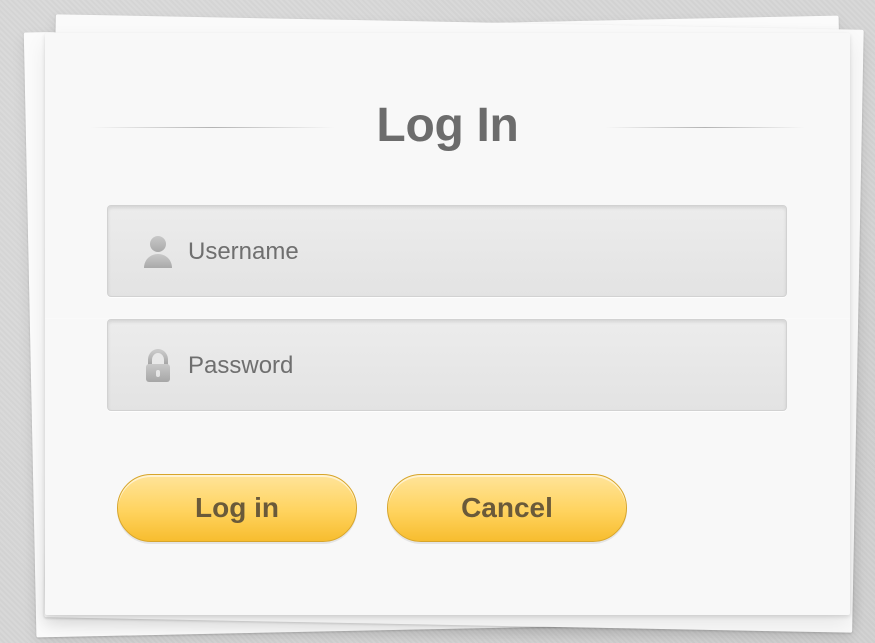 Image resolution: width=875 pixels, height=643 pixels. What do you see at coordinates (705, 127) in the screenshot?
I see `title-right-line` at bounding box center [705, 127].